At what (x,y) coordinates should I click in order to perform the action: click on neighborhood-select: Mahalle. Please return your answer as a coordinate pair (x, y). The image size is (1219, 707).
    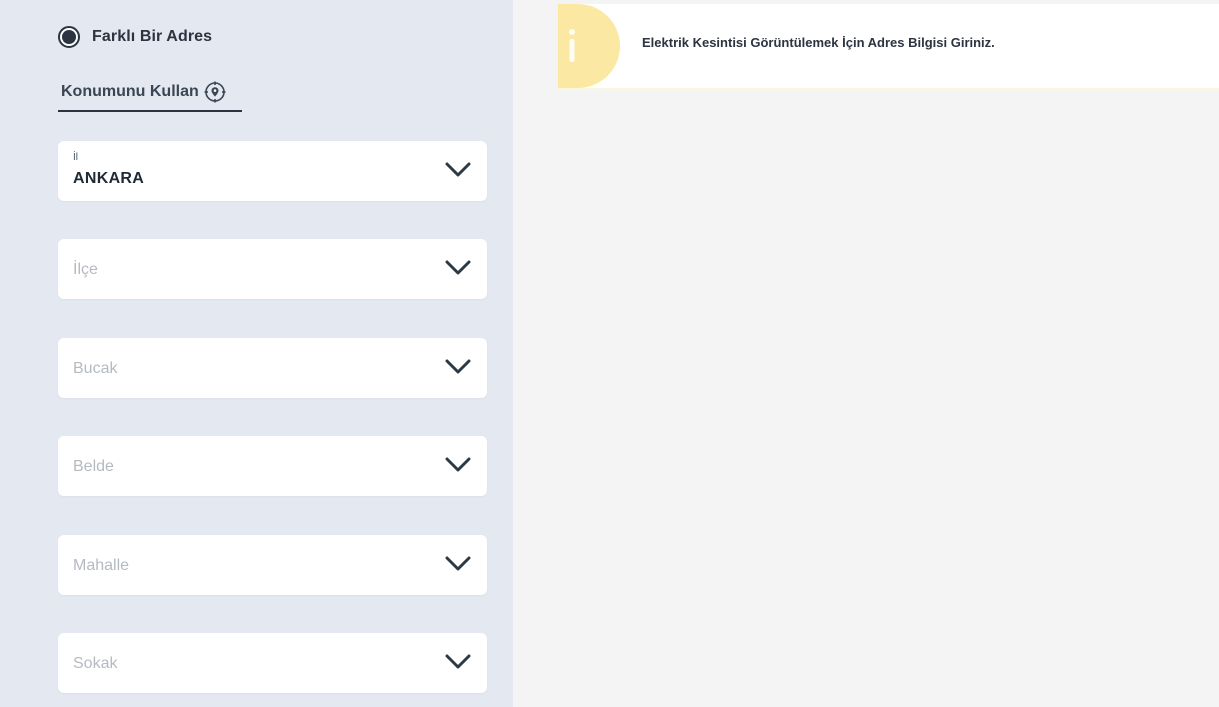
    Looking at the image, I should click on (272, 565).